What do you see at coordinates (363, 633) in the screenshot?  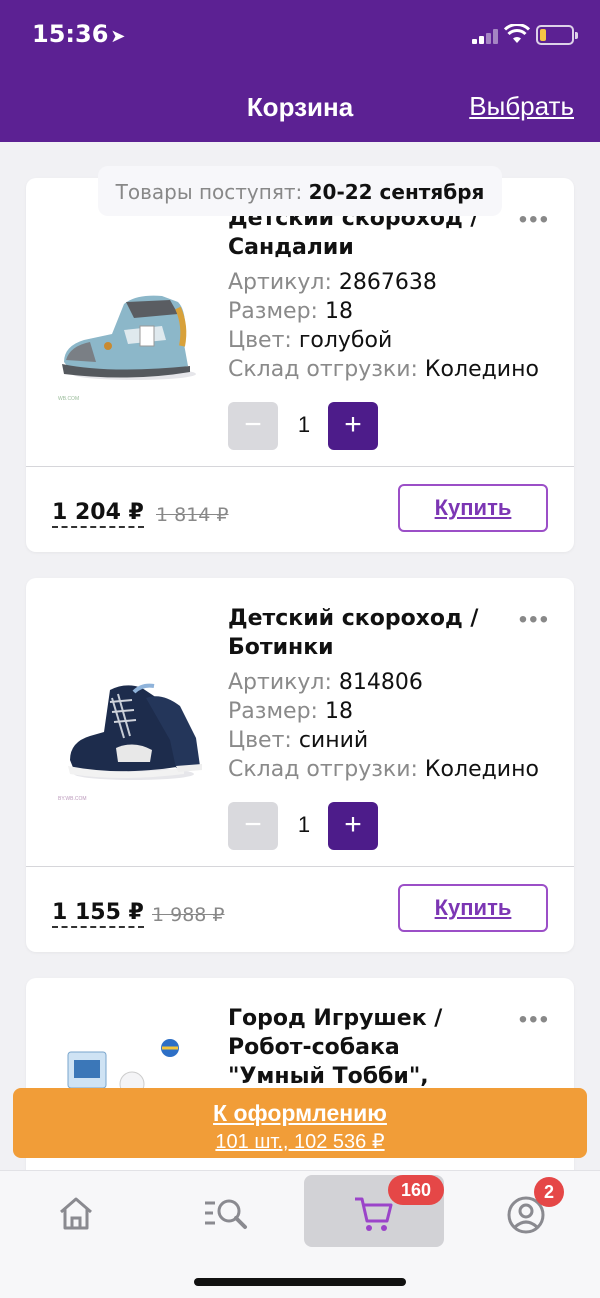 I see `product-title: Детский скороход / Ботинки` at bounding box center [363, 633].